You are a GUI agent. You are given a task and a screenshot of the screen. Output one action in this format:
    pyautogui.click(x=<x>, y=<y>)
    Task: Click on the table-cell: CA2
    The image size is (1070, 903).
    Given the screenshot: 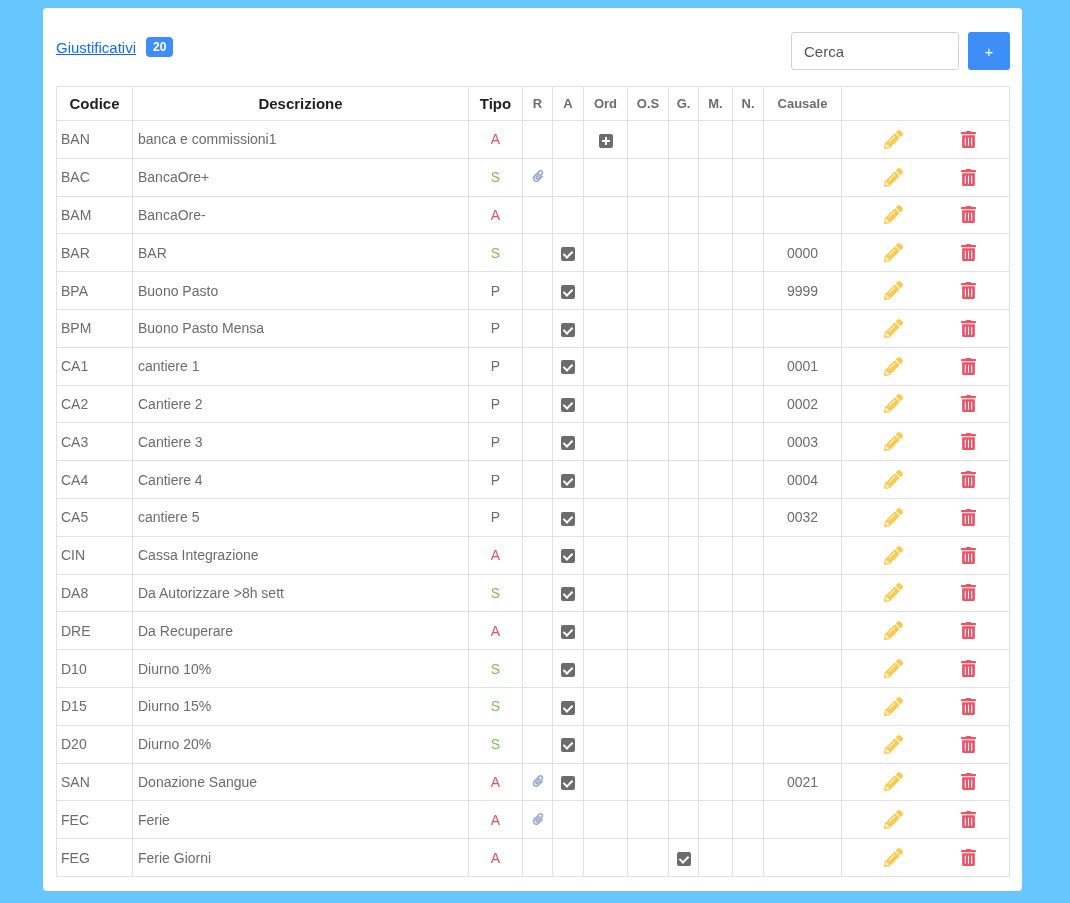 What is the action you would take?
    pyautogui.click(x=94, y=404)
    